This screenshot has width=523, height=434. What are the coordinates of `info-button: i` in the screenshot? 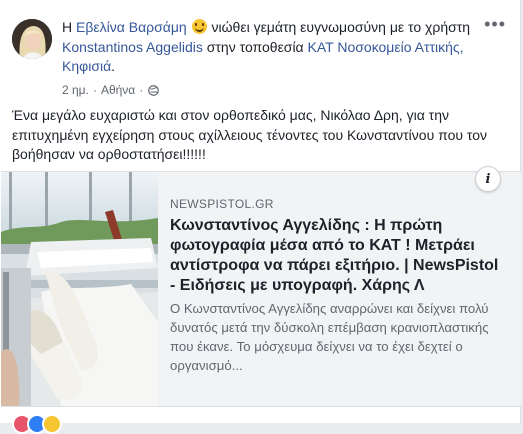 It's located at (488, 179).